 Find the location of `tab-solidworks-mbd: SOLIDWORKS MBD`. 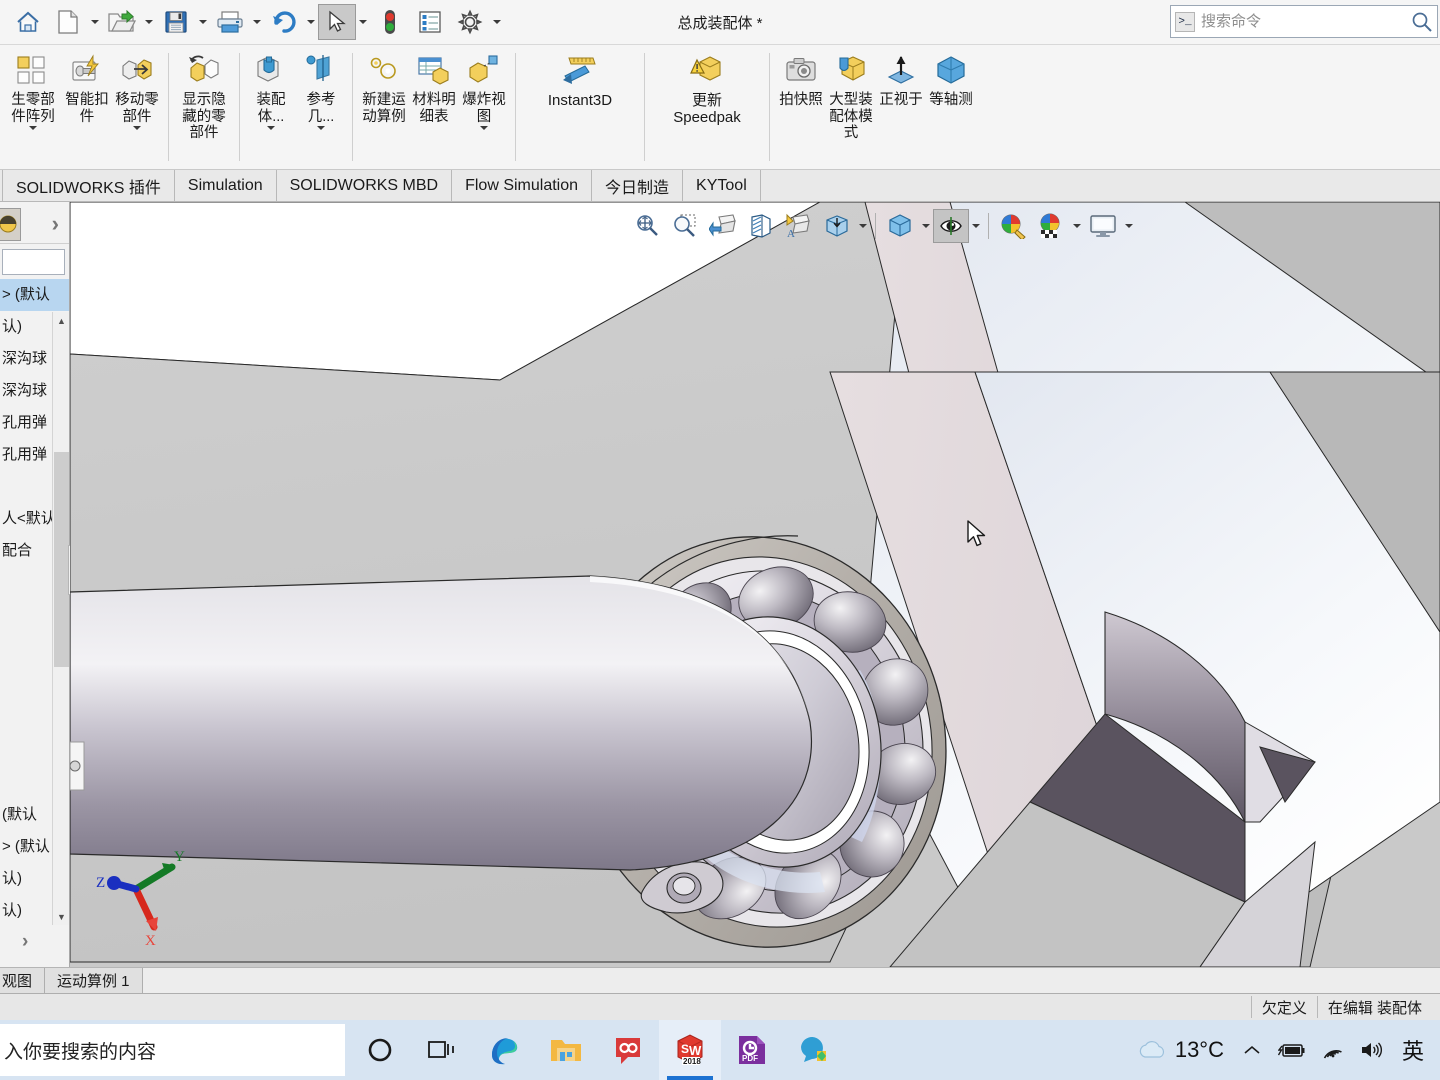

tab-solidworks-mbd: SOLIDWORKS MBD is located at coordinates (364, 185).